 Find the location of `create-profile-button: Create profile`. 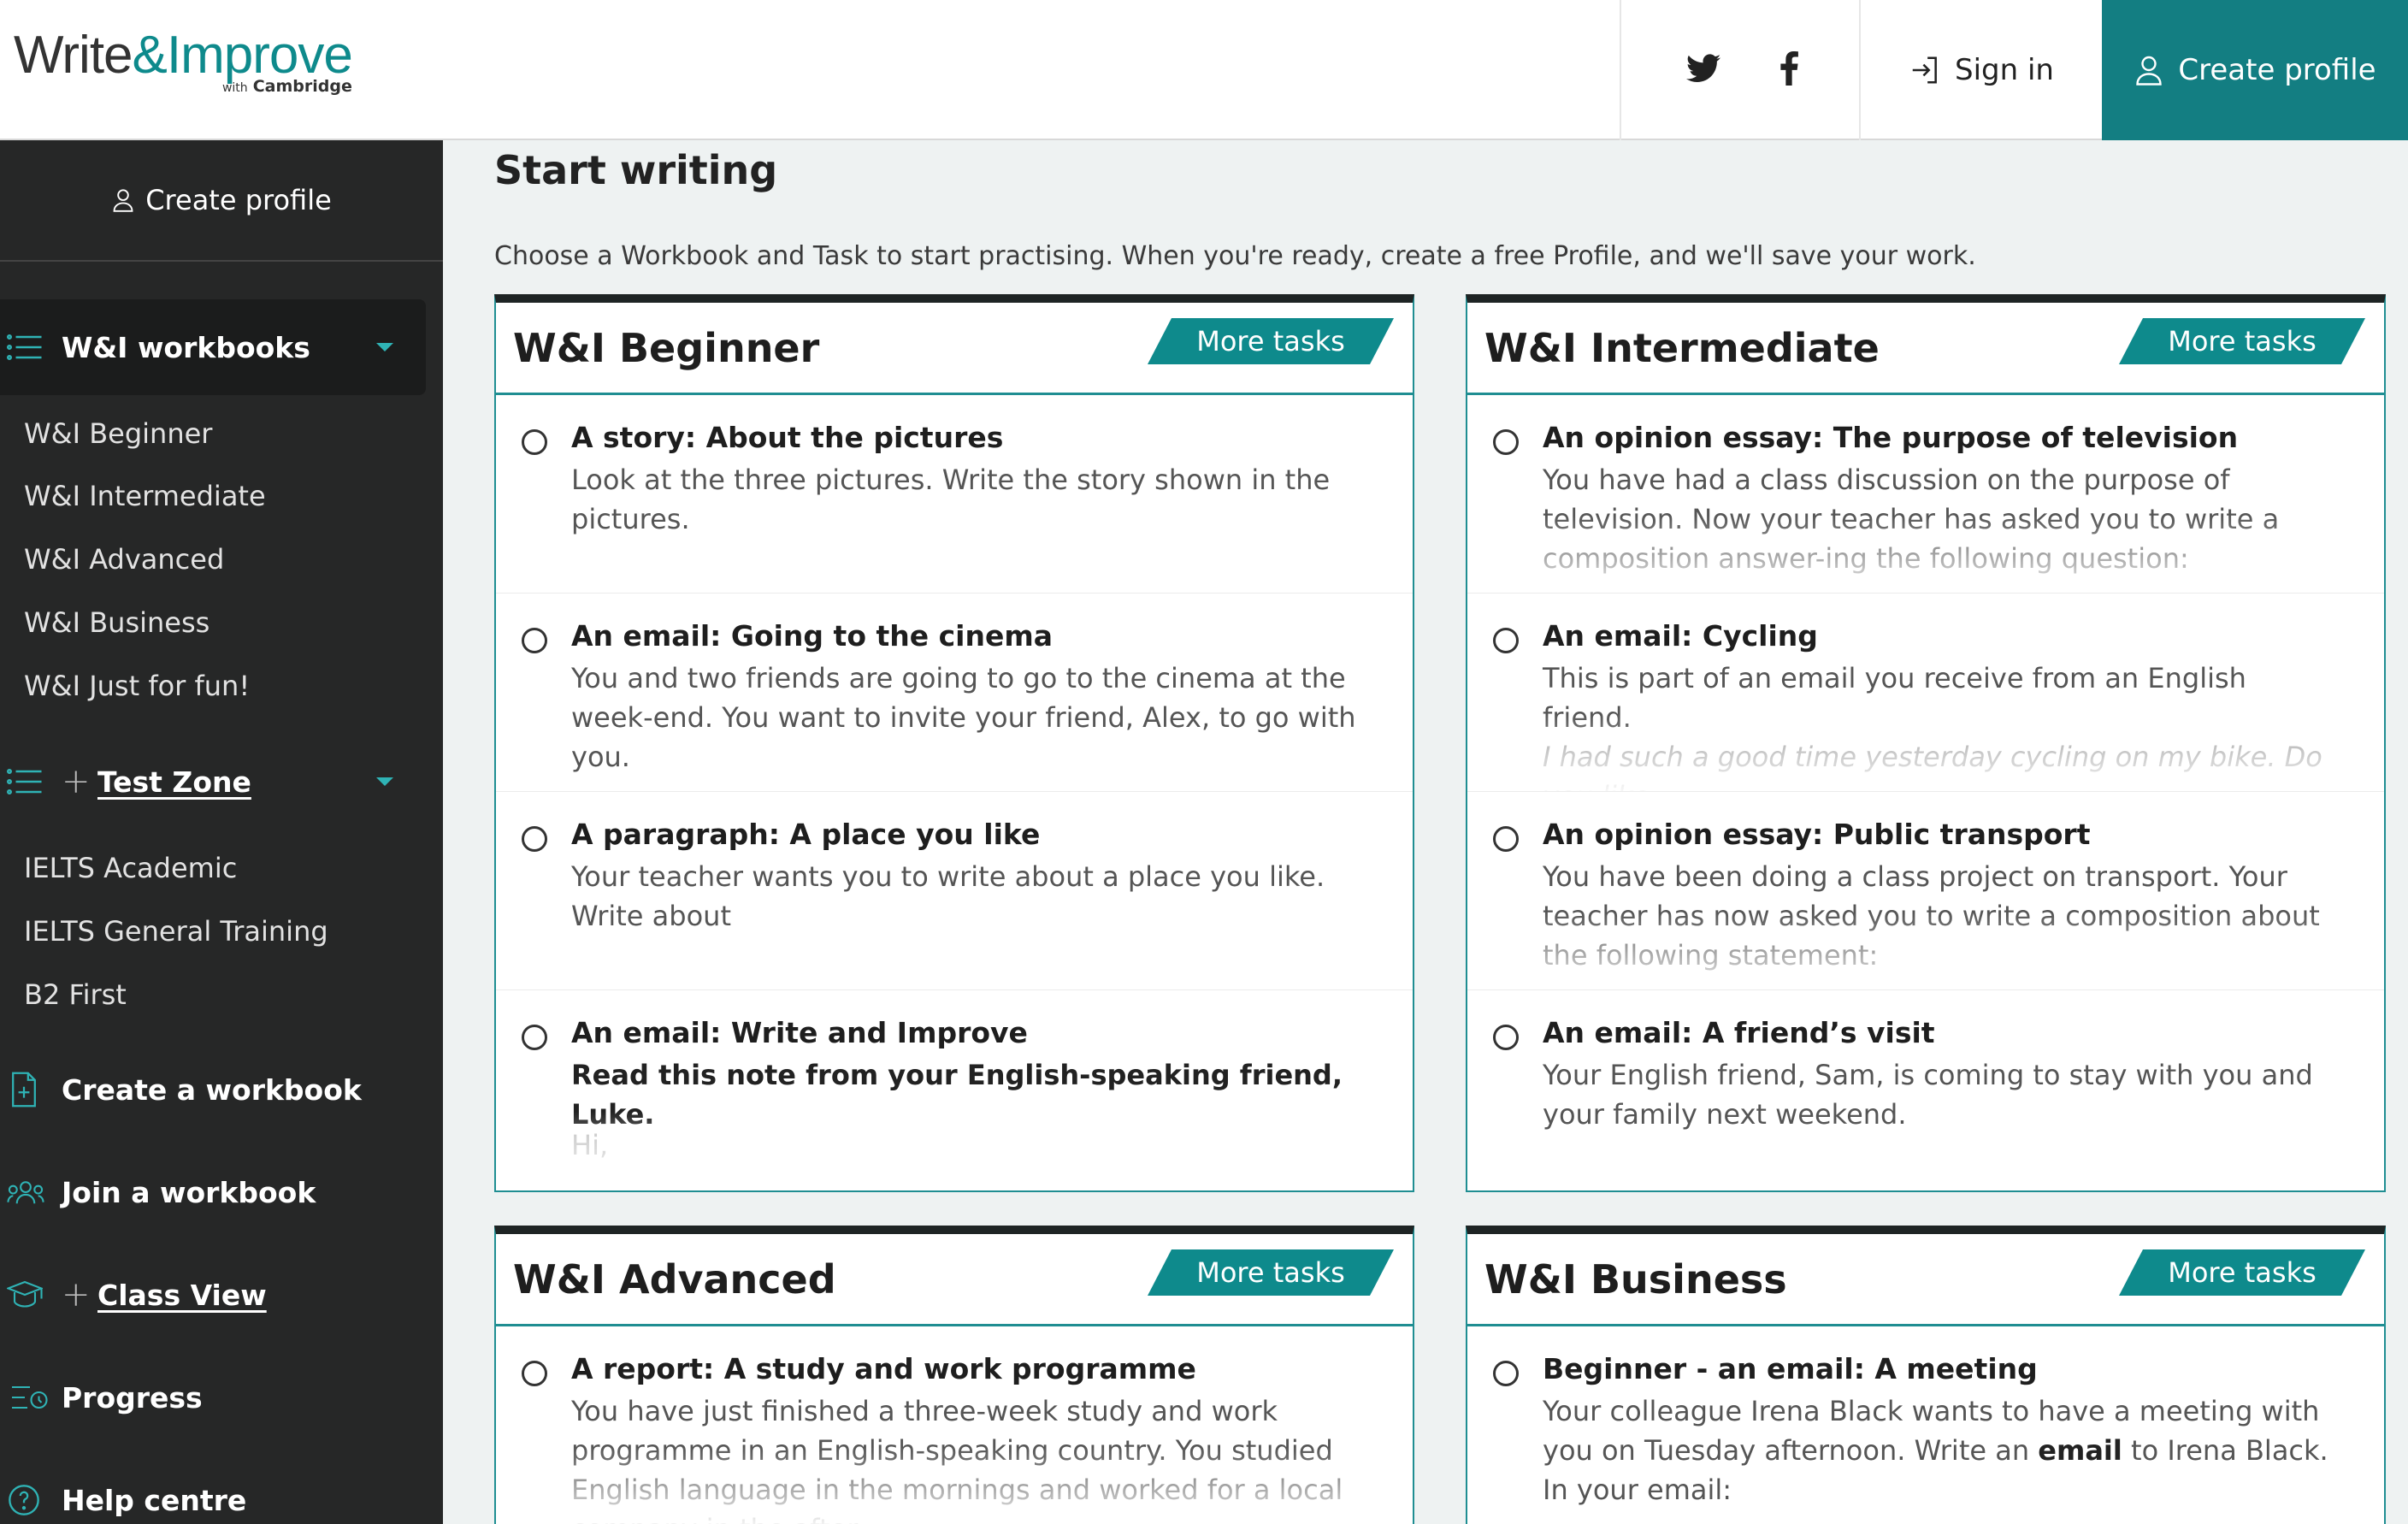

create-profile-button: Create profile is located at coordinates (2255, 70).